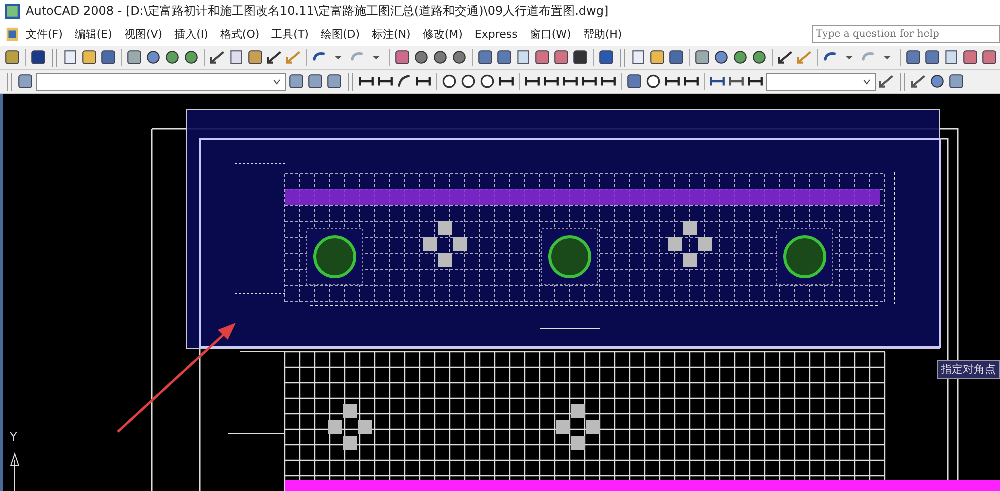  I want to click on tooltip: 指定对角点, so click(968, 369).